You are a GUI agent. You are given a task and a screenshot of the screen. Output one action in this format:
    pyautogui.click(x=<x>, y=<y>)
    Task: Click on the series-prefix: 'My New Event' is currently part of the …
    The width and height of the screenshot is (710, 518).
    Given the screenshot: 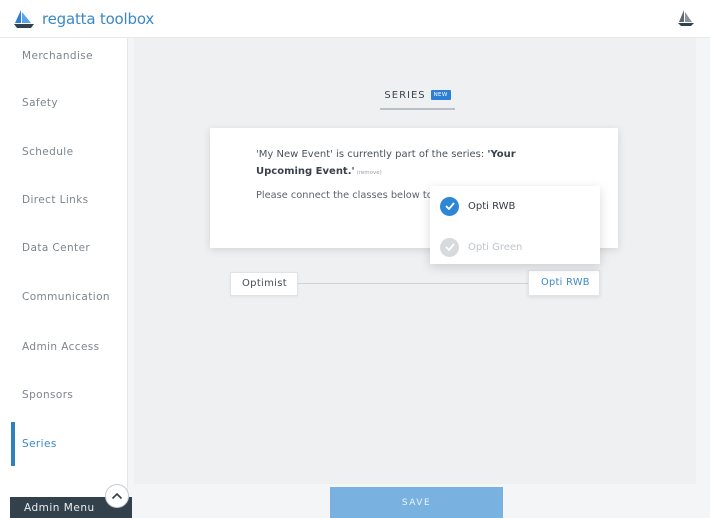 What is the action you would take?
    pyautogui.click(x=372, y=154)
    